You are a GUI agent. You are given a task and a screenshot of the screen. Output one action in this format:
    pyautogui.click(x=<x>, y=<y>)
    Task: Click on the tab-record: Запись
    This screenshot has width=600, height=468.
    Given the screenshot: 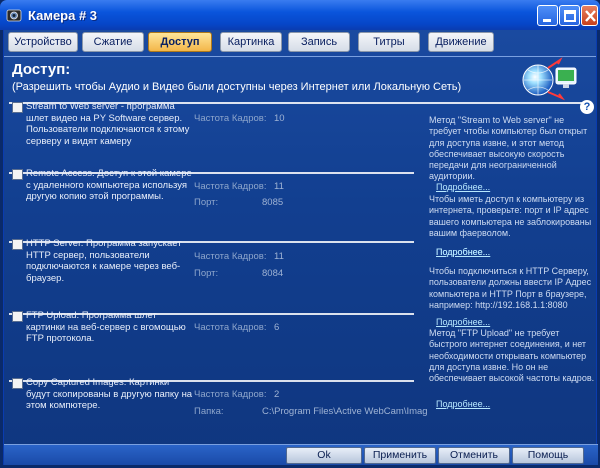 What is the action you would take?
    pyautogui.click(x=319, y=42)
    